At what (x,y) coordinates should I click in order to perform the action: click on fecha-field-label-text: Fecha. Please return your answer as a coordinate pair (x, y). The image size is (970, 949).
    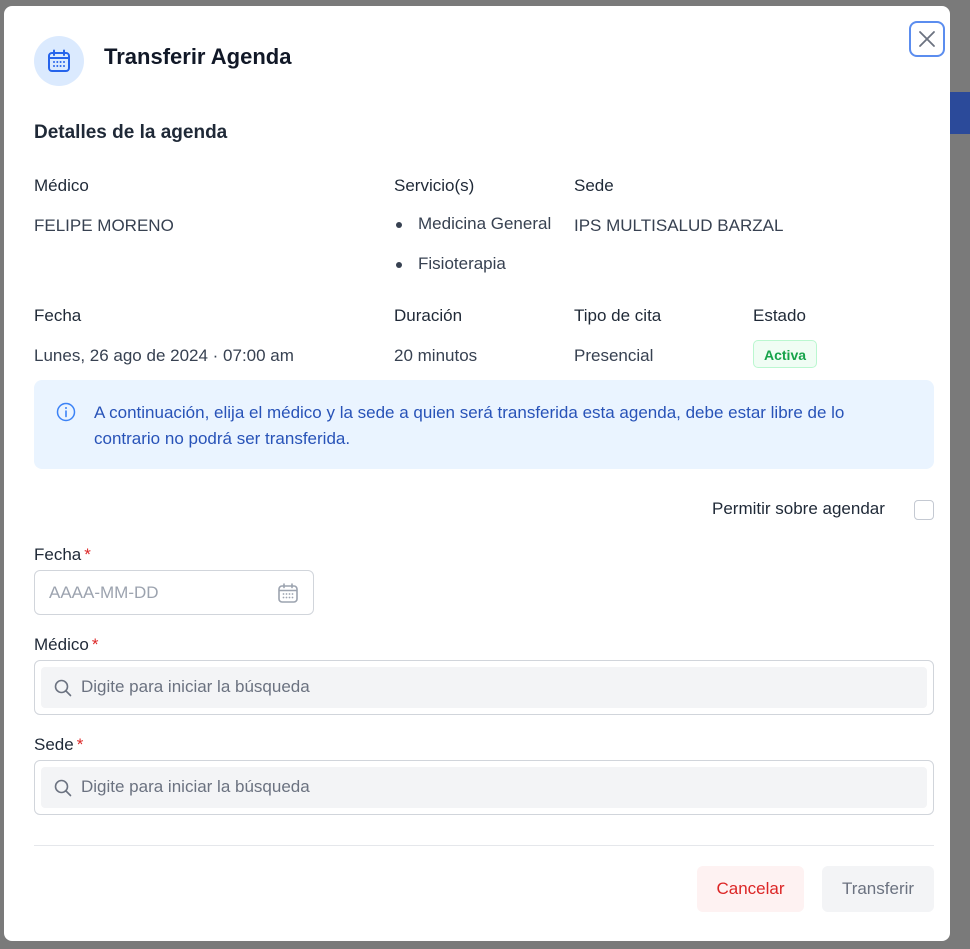
    Looking at the image, I should click on (58, 554).